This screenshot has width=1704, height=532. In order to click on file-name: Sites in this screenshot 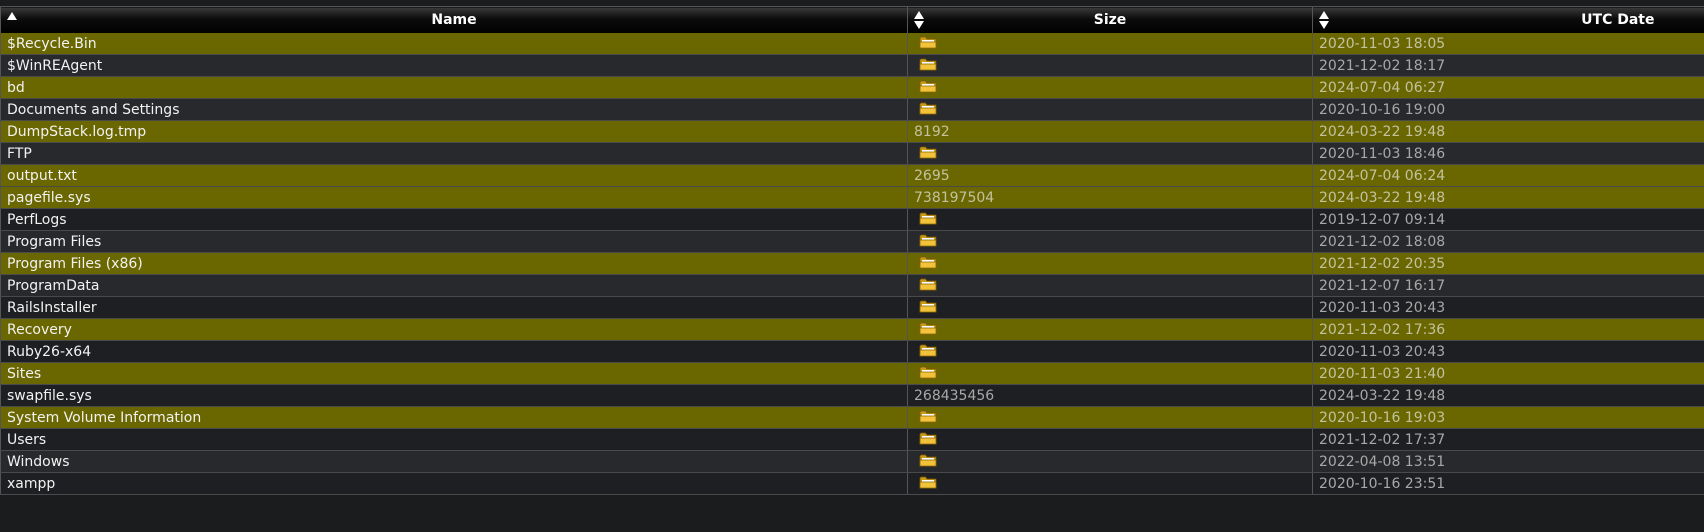, I will do `click(454, 373)`.